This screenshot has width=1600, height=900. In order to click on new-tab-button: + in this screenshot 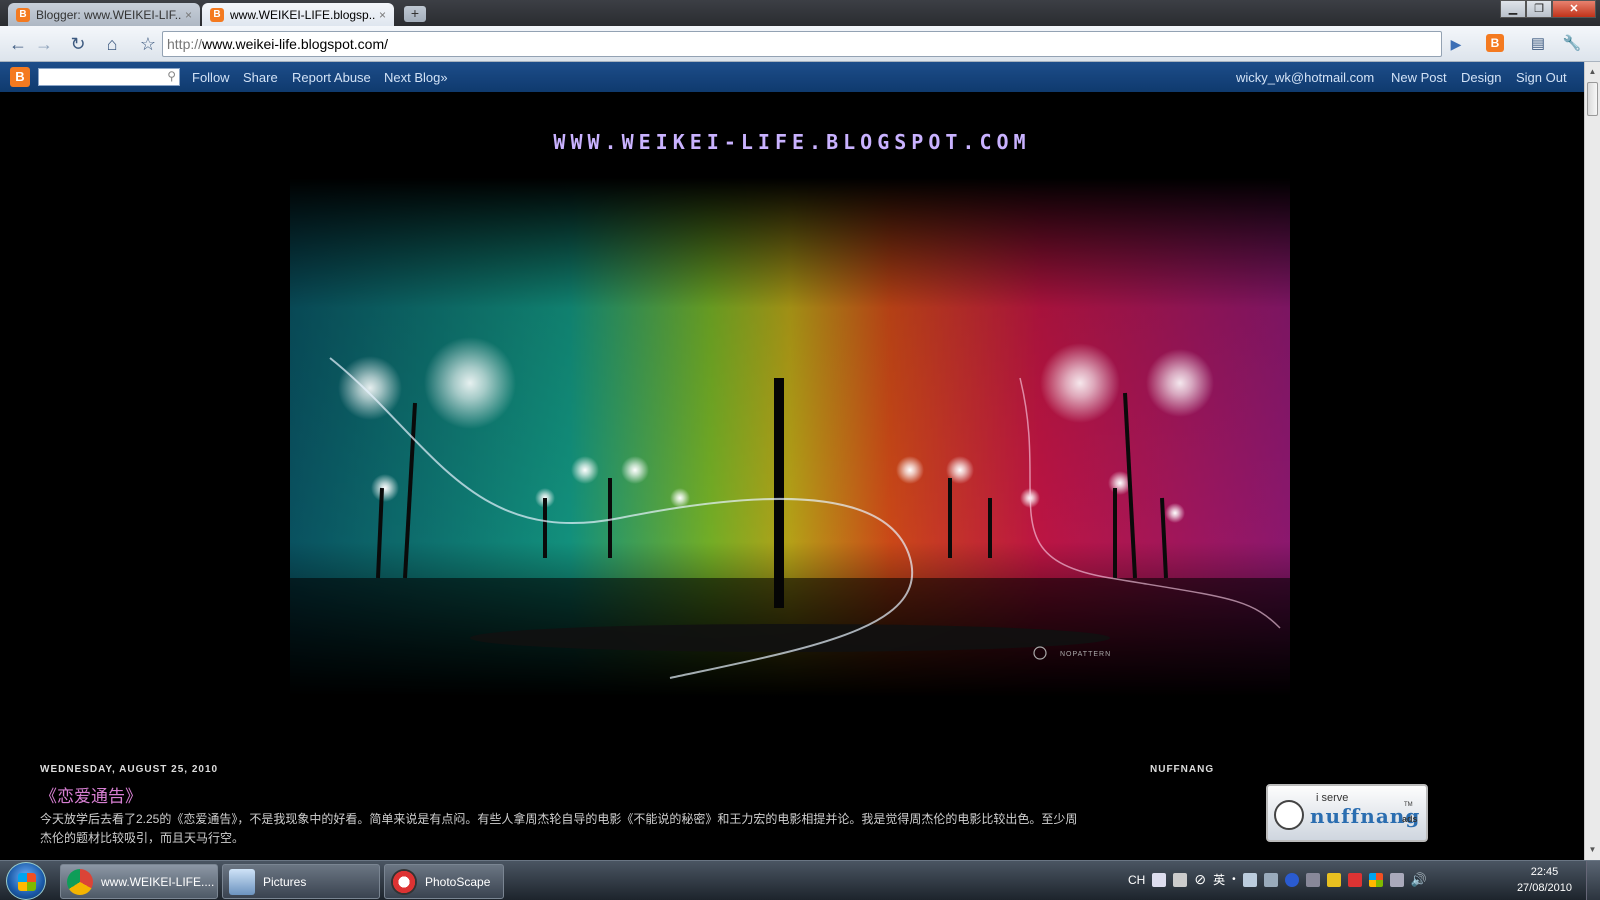, I will do `click(415, 14)`.